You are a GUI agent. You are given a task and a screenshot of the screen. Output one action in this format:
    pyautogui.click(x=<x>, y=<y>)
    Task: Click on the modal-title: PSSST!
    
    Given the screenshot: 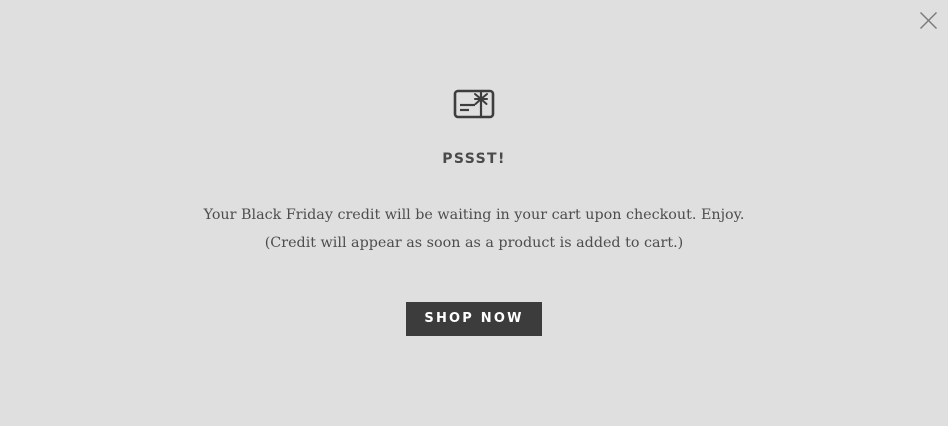 What is the action you would take?
    pyautogui.click(x=474, y=159)
    